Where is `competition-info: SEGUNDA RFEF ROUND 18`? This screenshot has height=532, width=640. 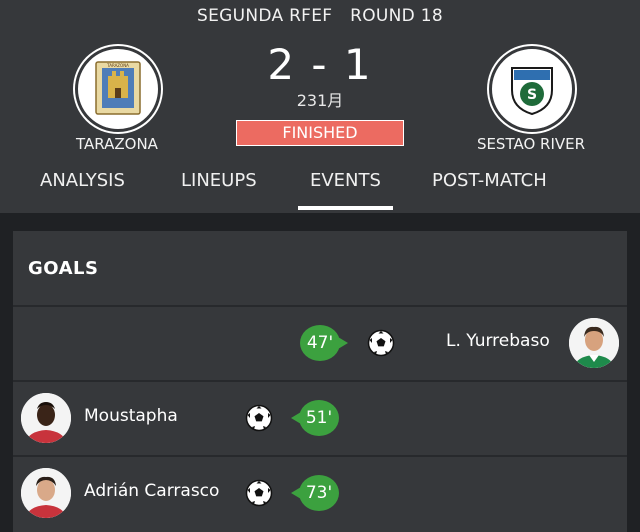 competition-info: SEGUNDA RFEF ROUND 18 is located at coordinates (320, 16).